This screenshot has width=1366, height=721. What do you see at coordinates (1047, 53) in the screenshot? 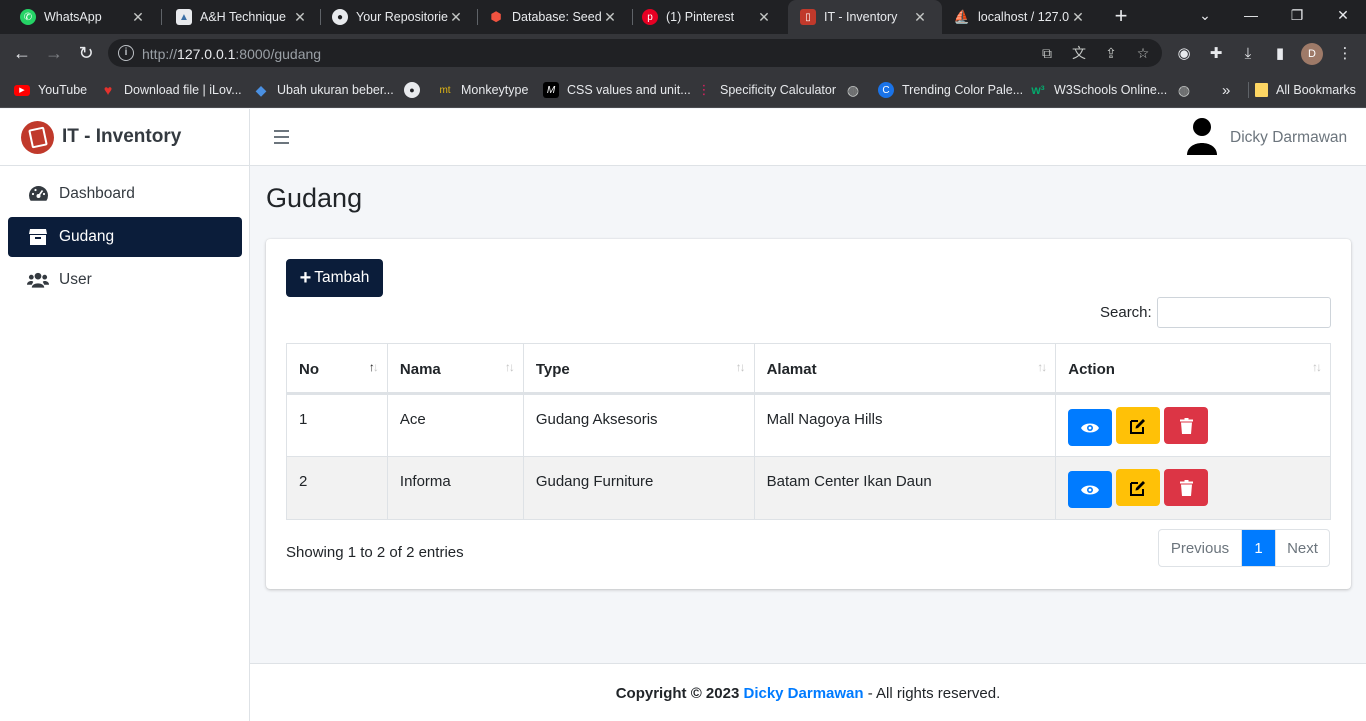
I see `open-in-app-icon: ⧉` at bounding box center [1047, 53].